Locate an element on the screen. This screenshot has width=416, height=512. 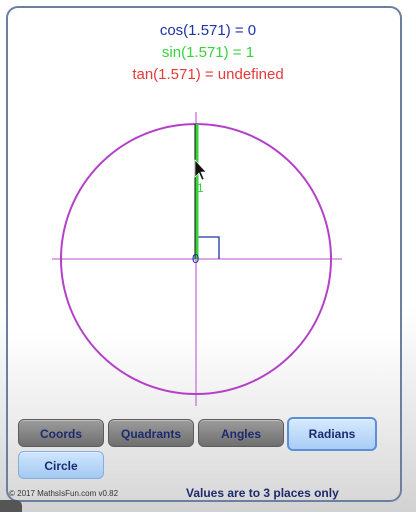
quadrants-button: Quadrants is located at coordinates (151, 433).